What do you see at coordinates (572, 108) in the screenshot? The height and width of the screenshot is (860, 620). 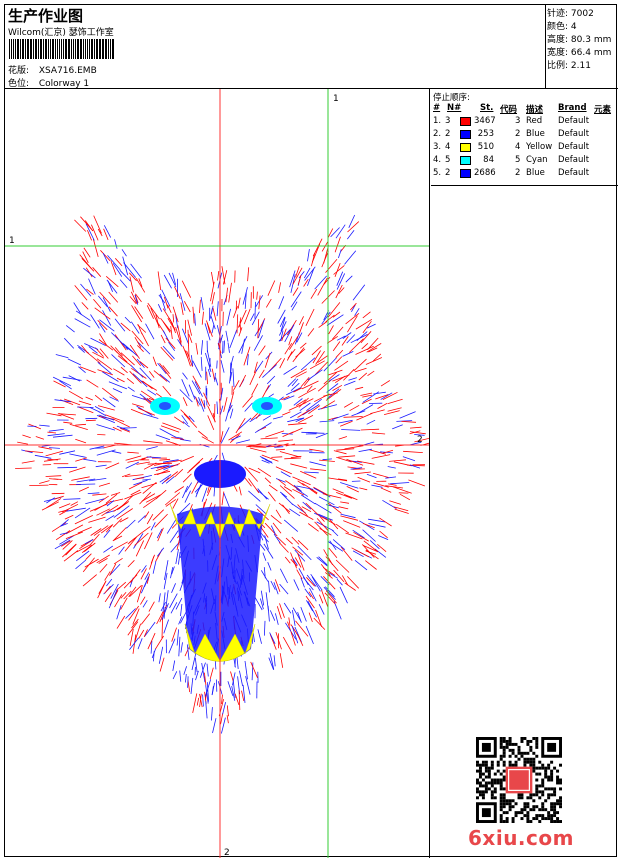 I see `legend-header-brand: Brand` at bounding box center [572, 108].